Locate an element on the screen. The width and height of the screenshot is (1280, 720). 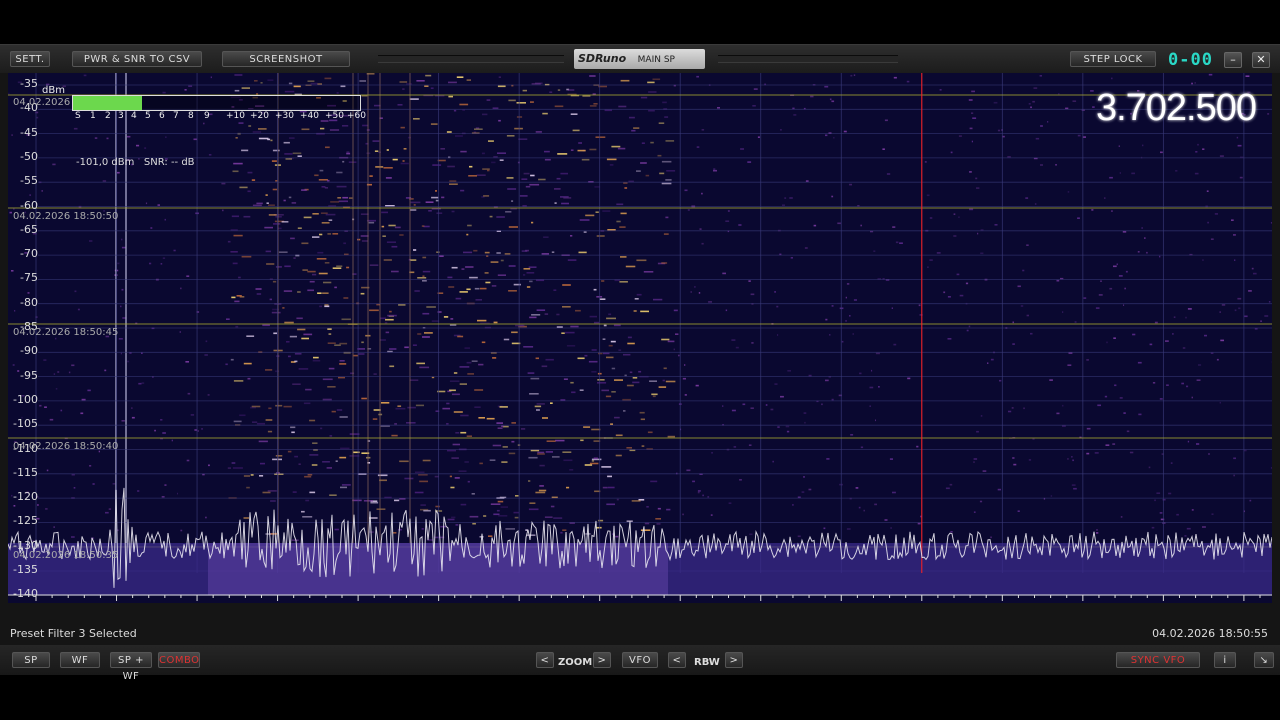
s-meter-fill is located at coordinates (107, 103).